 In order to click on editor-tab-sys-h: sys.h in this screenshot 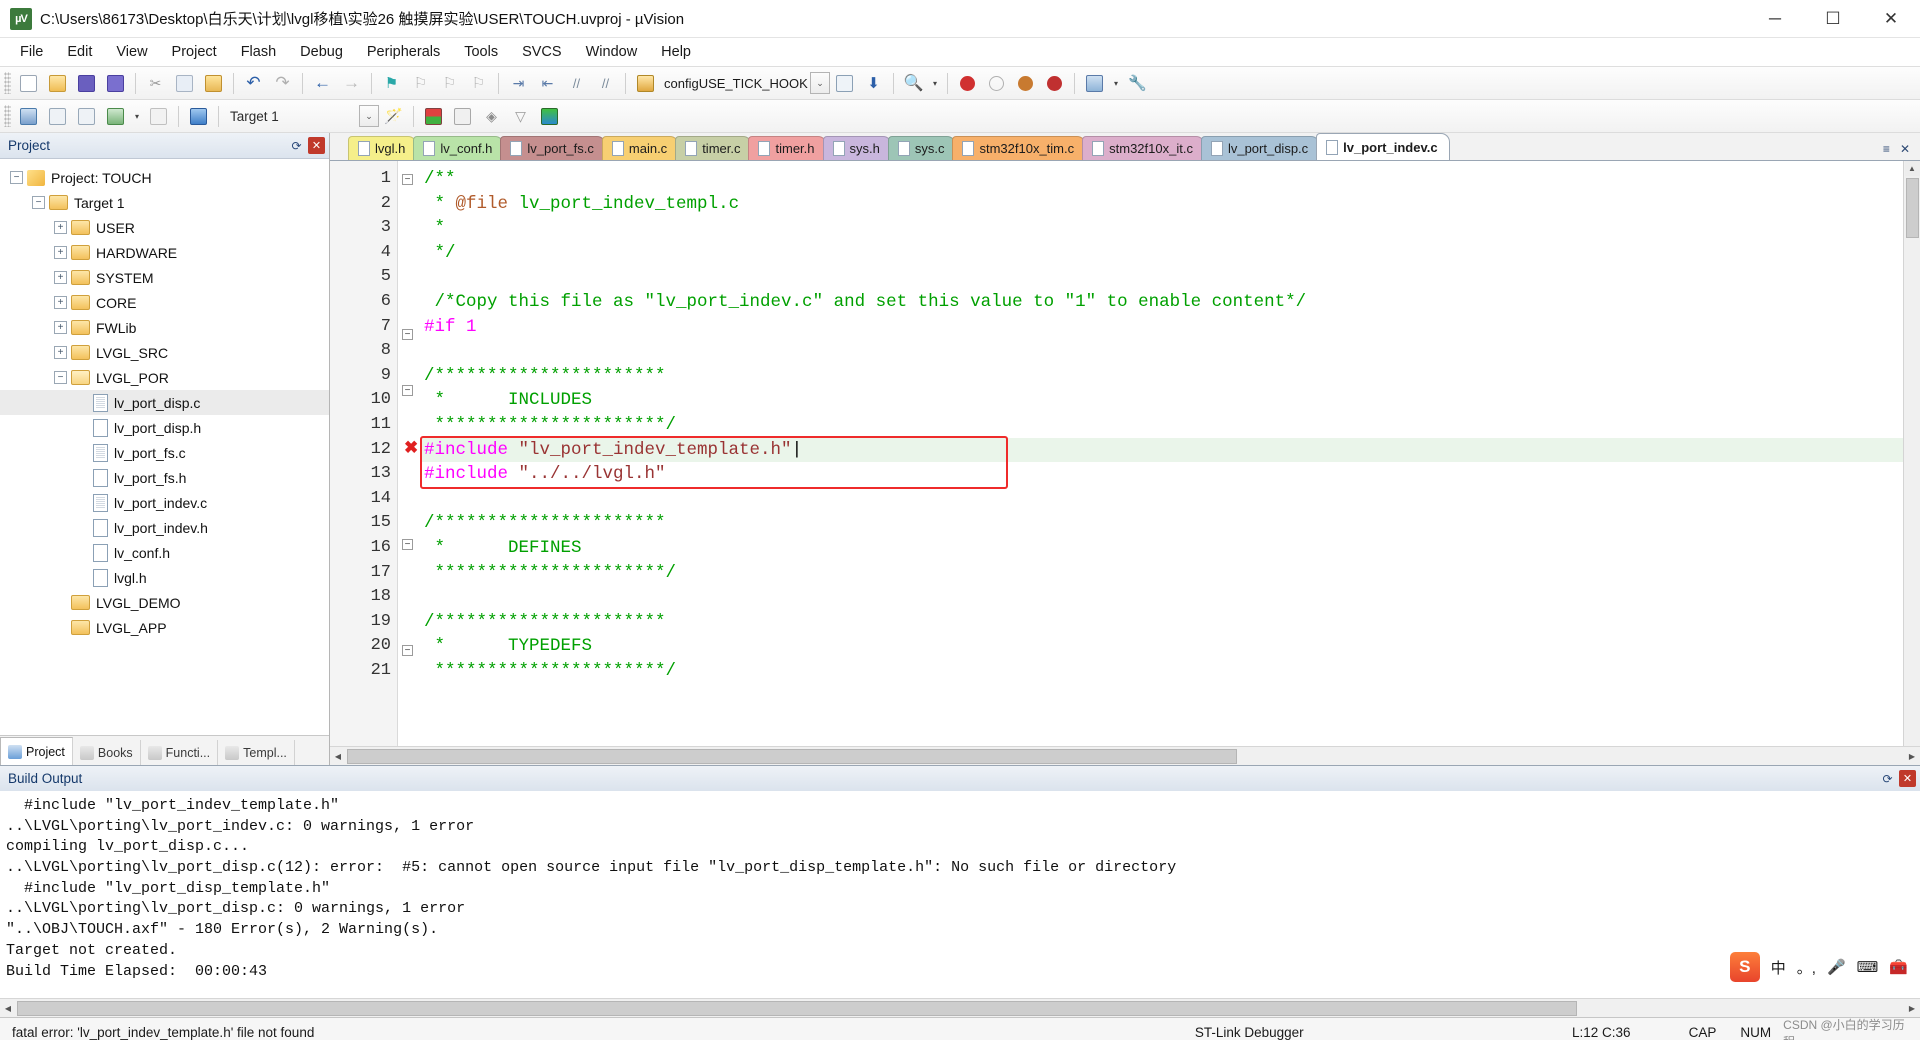, I will do `click(857, 148)`.